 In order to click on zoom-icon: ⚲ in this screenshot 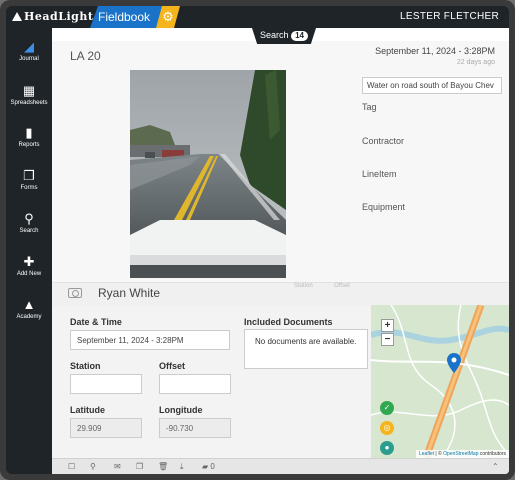, I will do `click(93, 466)`.